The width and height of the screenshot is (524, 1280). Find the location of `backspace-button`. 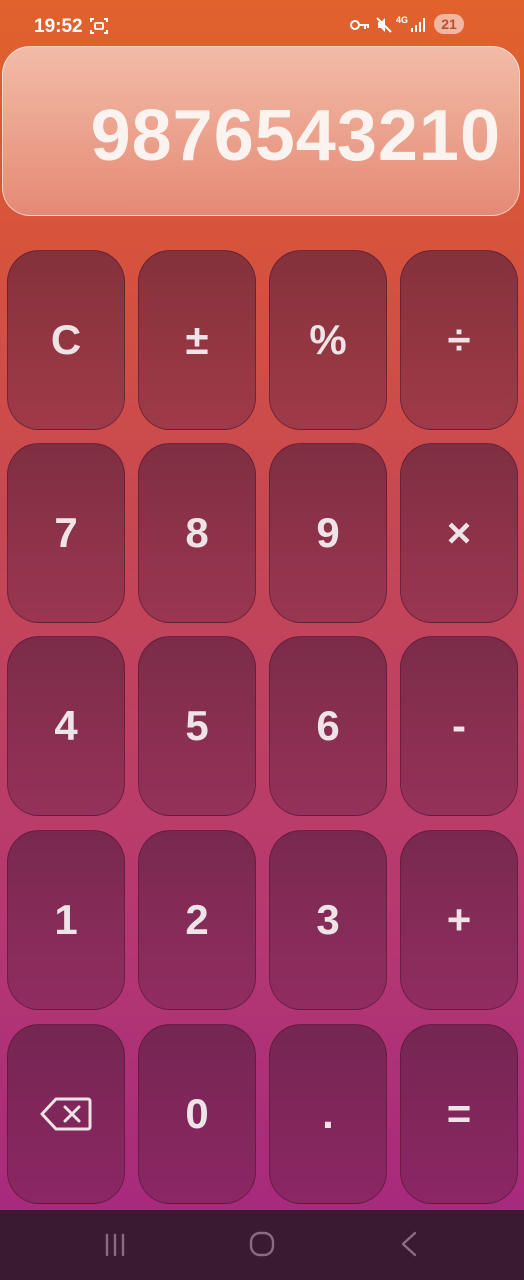

backspace-button is located at coordinates (66, 1114).